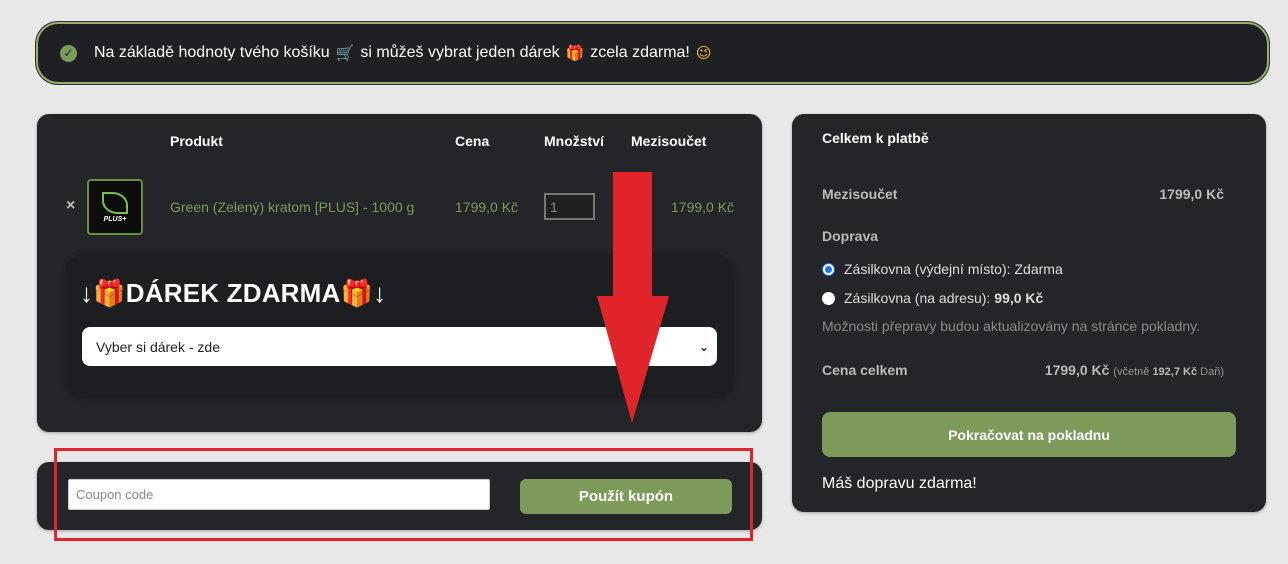 The width and height of the screenshot is (1288, 564). I want to click on tax-info: (včetně 192,7 Kč Daň), so click(1168, 372).